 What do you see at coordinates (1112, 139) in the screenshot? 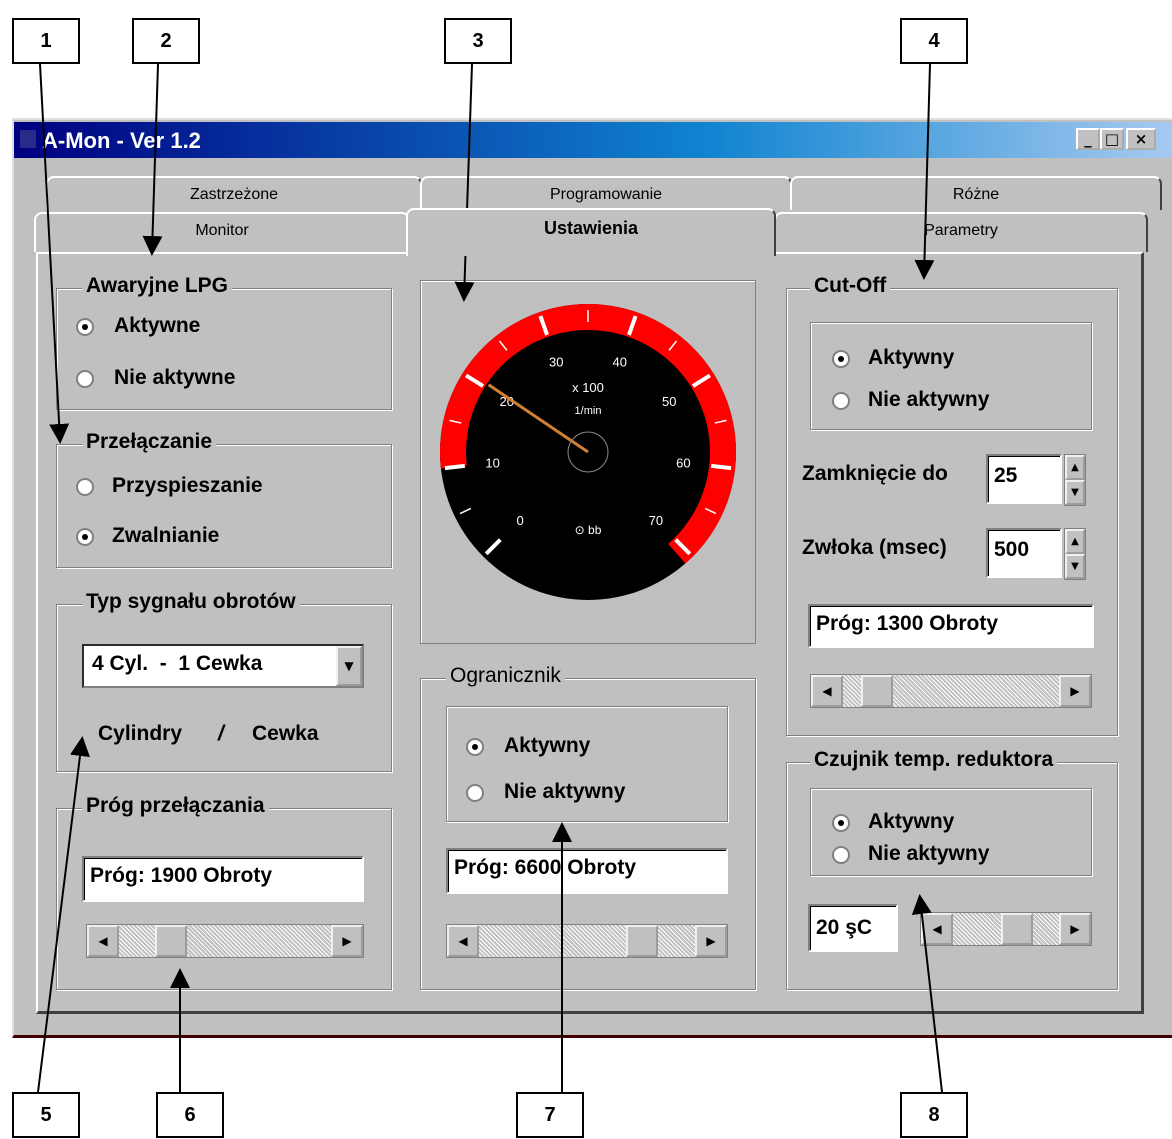
I see `maximize-icon: □` at bounding box center [1112, 139].